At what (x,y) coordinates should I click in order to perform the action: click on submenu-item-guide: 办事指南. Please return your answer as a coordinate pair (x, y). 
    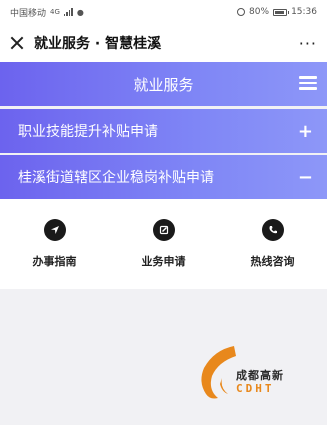
    Looking at the image, I should click on (54, 234).